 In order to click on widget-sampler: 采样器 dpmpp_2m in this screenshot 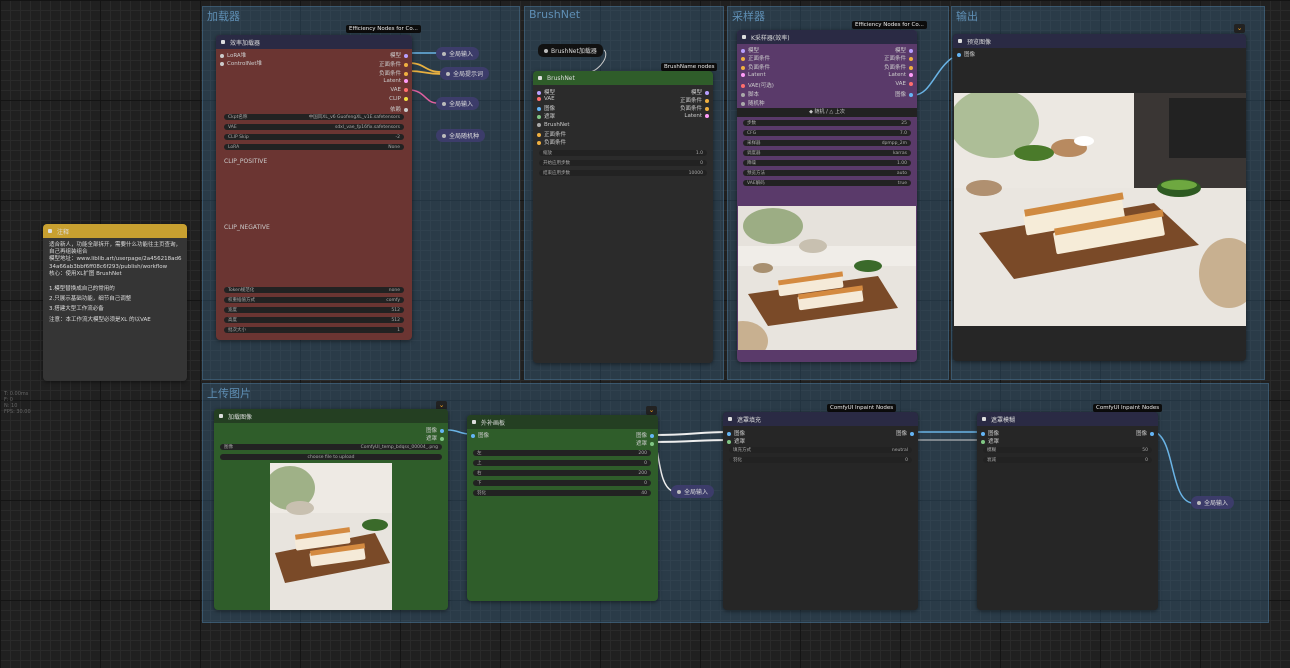, I will do `click(827, 143)`.